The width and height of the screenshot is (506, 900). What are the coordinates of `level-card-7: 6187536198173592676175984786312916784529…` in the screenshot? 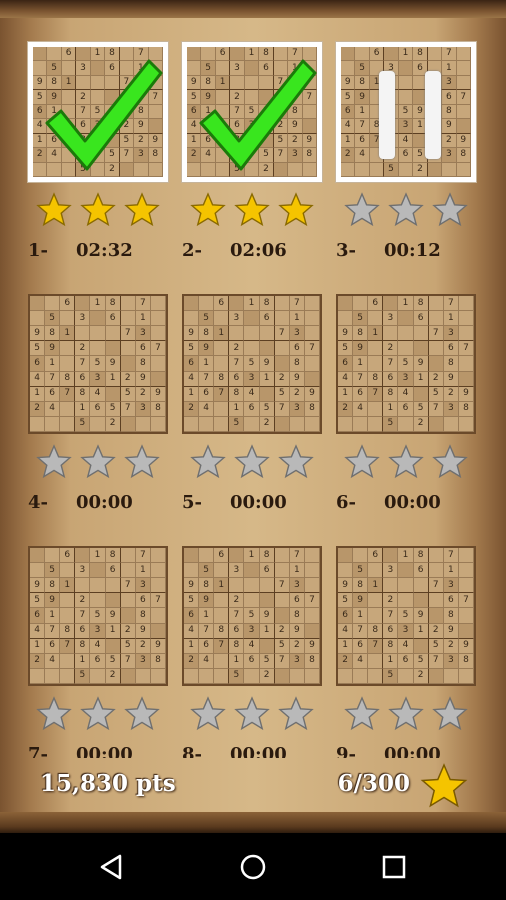 It's located at (99, 645).